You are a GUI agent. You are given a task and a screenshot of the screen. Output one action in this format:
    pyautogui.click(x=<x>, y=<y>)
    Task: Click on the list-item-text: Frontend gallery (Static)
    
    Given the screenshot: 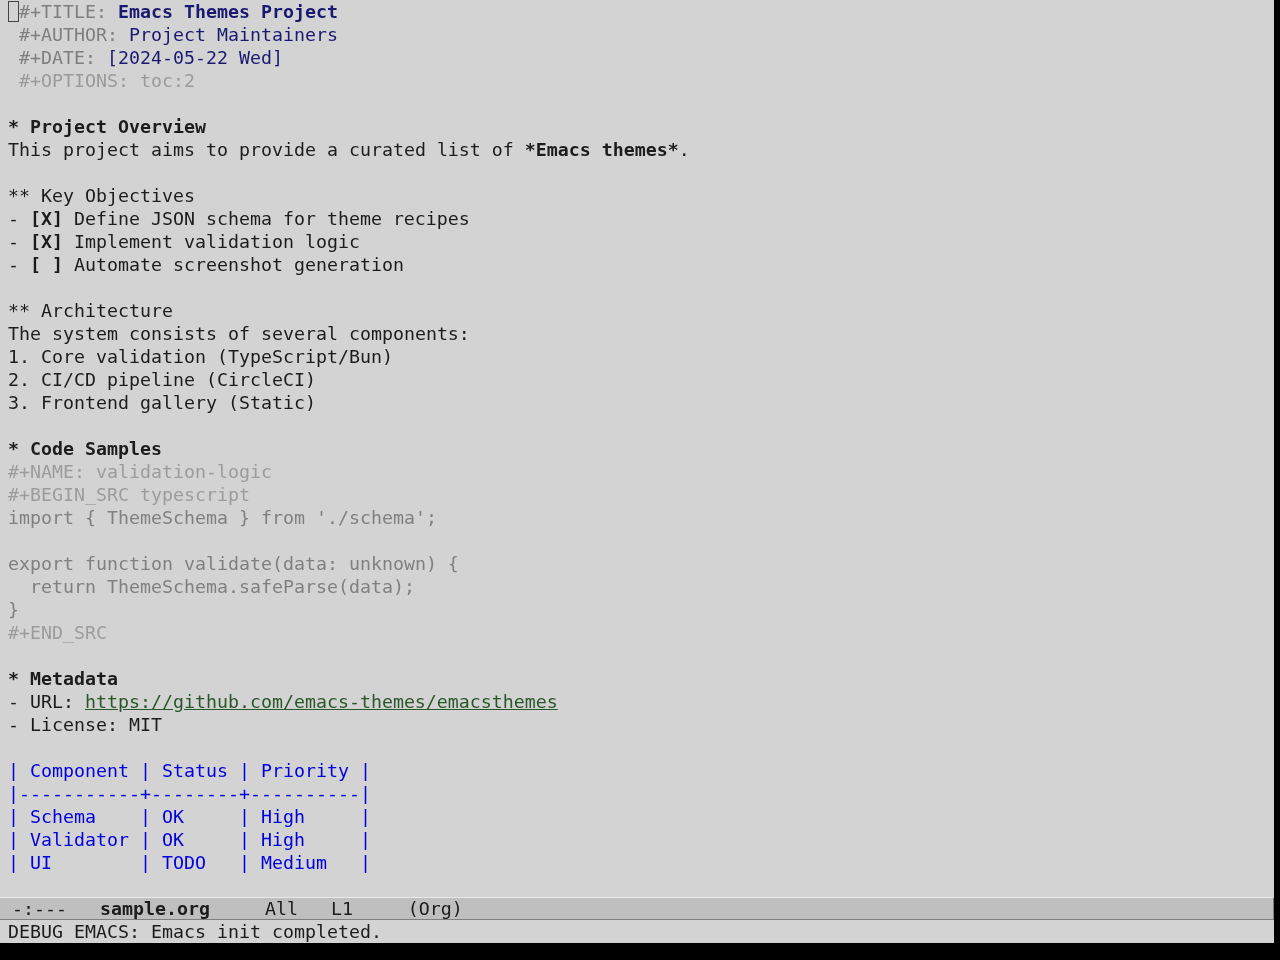 What is the action you would take?
    pyautogui.click(x=178, y=402)
    